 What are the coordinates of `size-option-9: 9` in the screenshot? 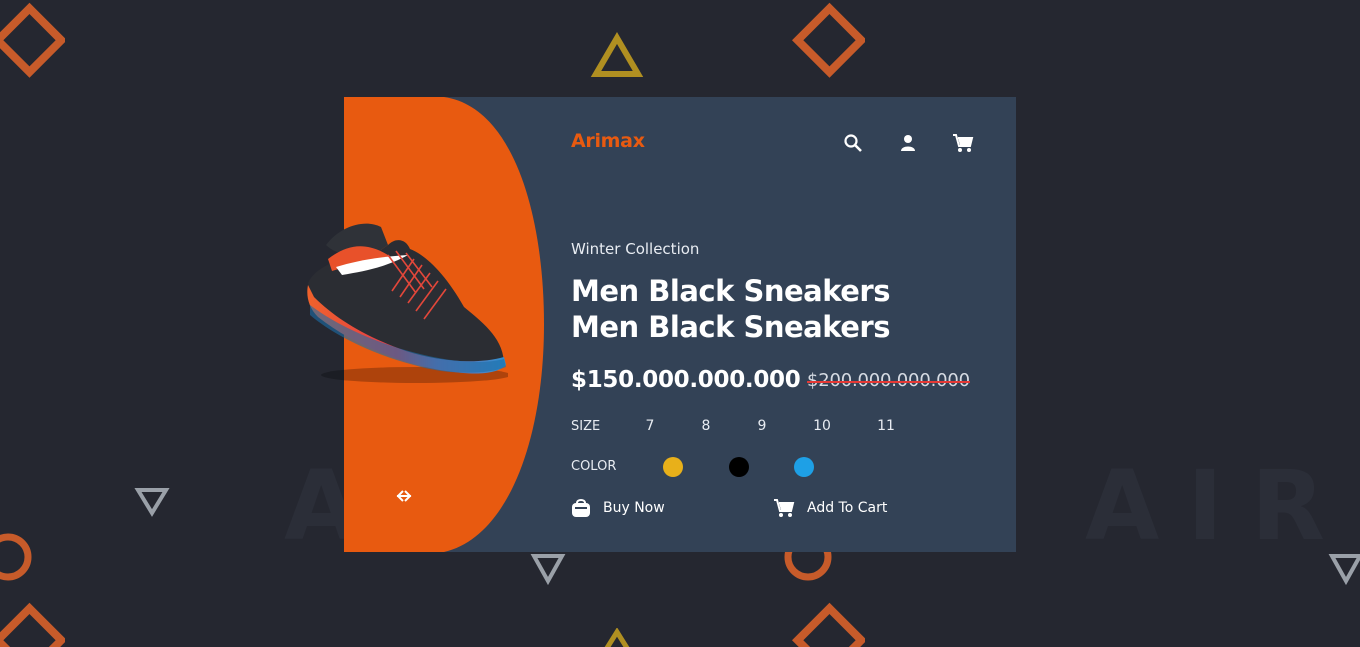 It's located at (762, 426).